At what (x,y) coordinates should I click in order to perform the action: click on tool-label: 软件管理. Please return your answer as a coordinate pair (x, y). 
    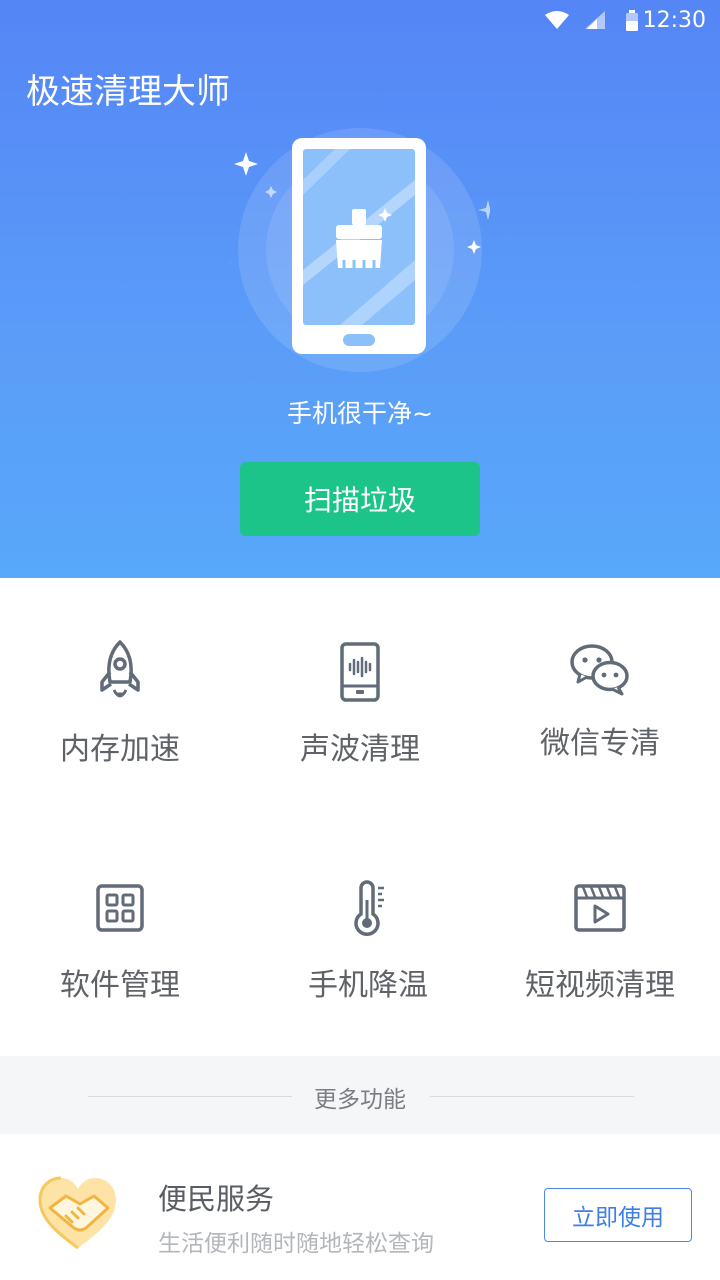
    Looking at the image, I should click on (120, 985).